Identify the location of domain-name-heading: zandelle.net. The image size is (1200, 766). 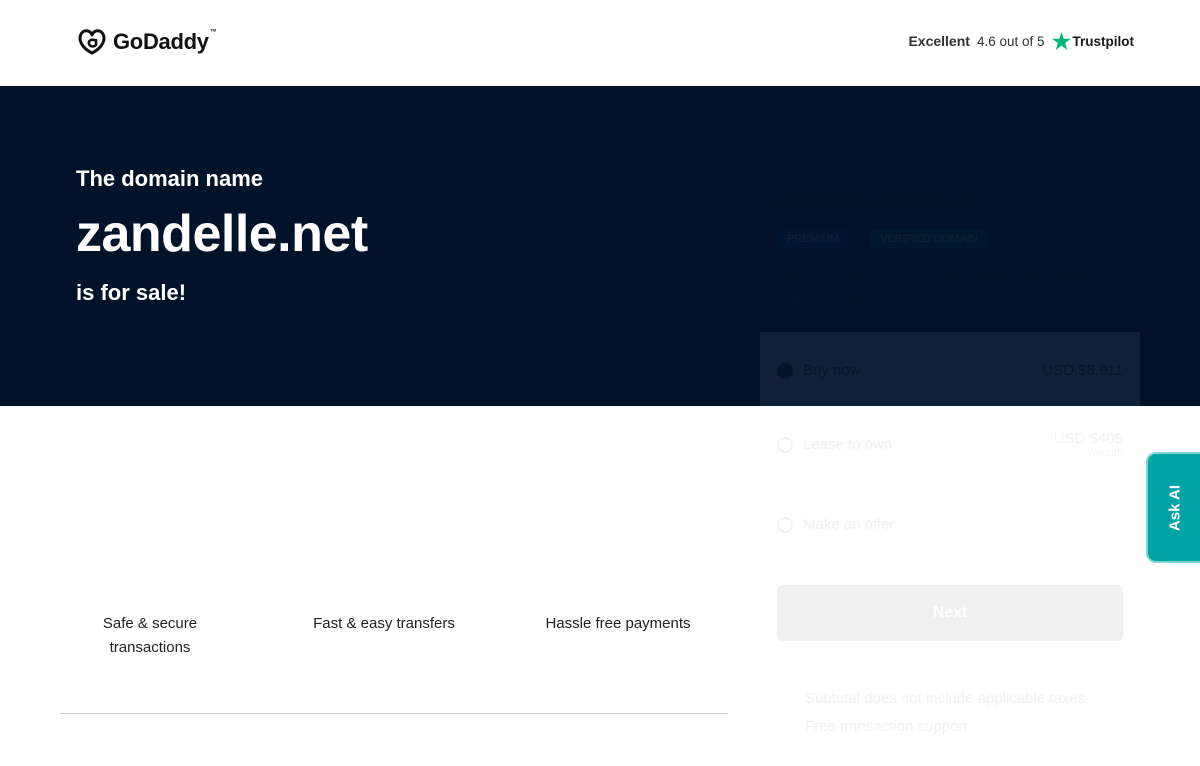
(222, 234).